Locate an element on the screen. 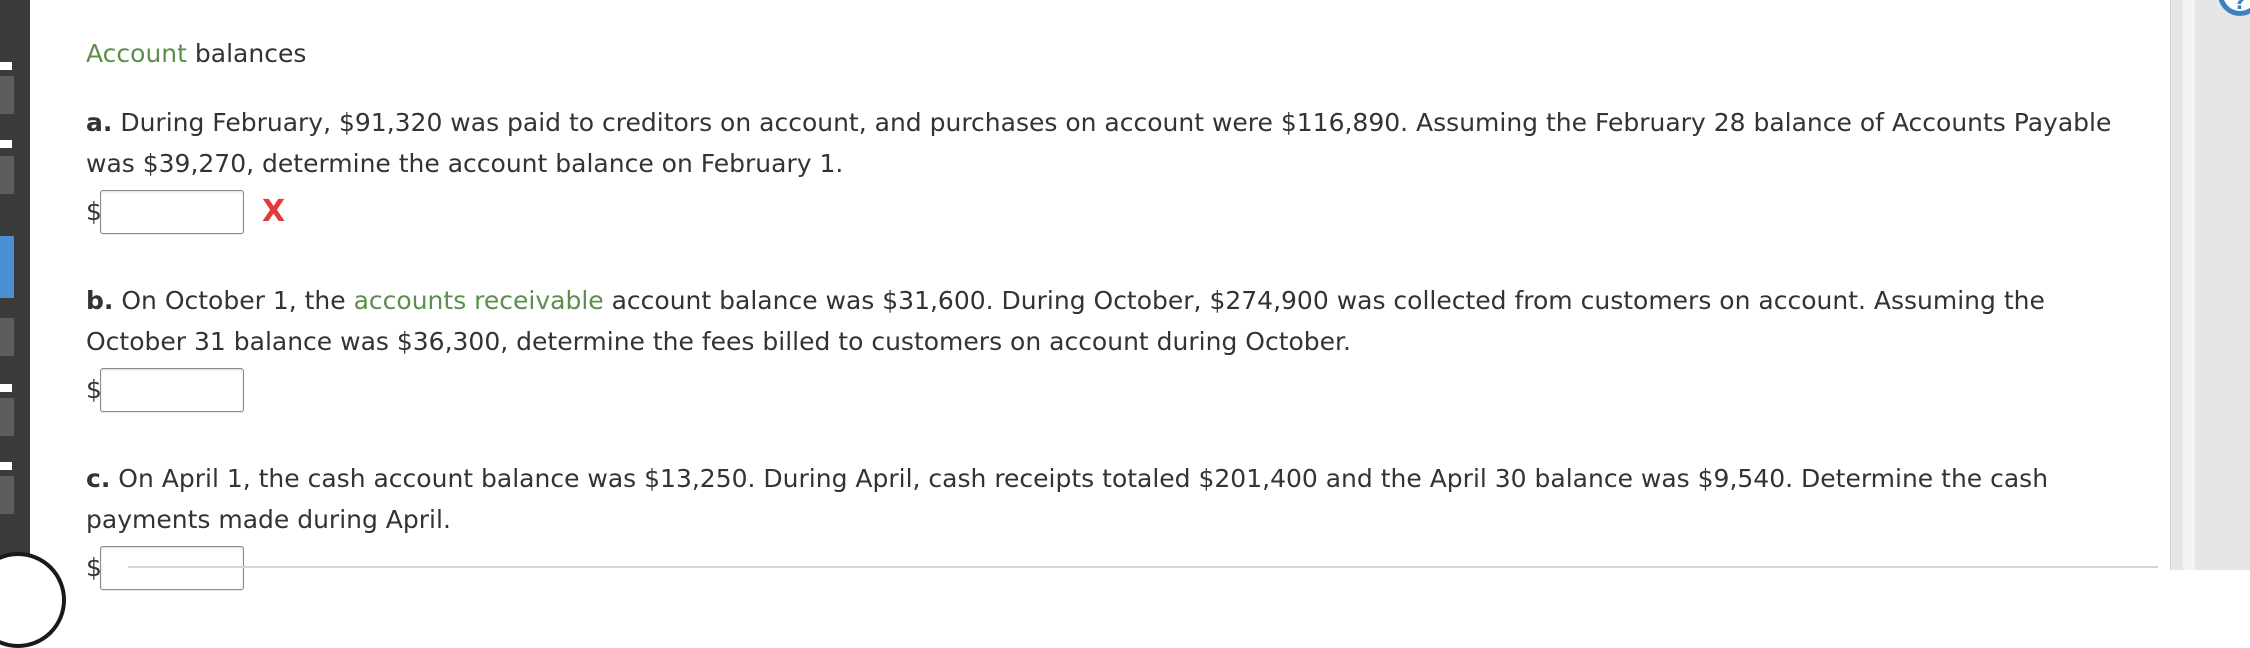 The image size is (2250, 648). question-b-letter: b. is located at coordinates (100, 300).